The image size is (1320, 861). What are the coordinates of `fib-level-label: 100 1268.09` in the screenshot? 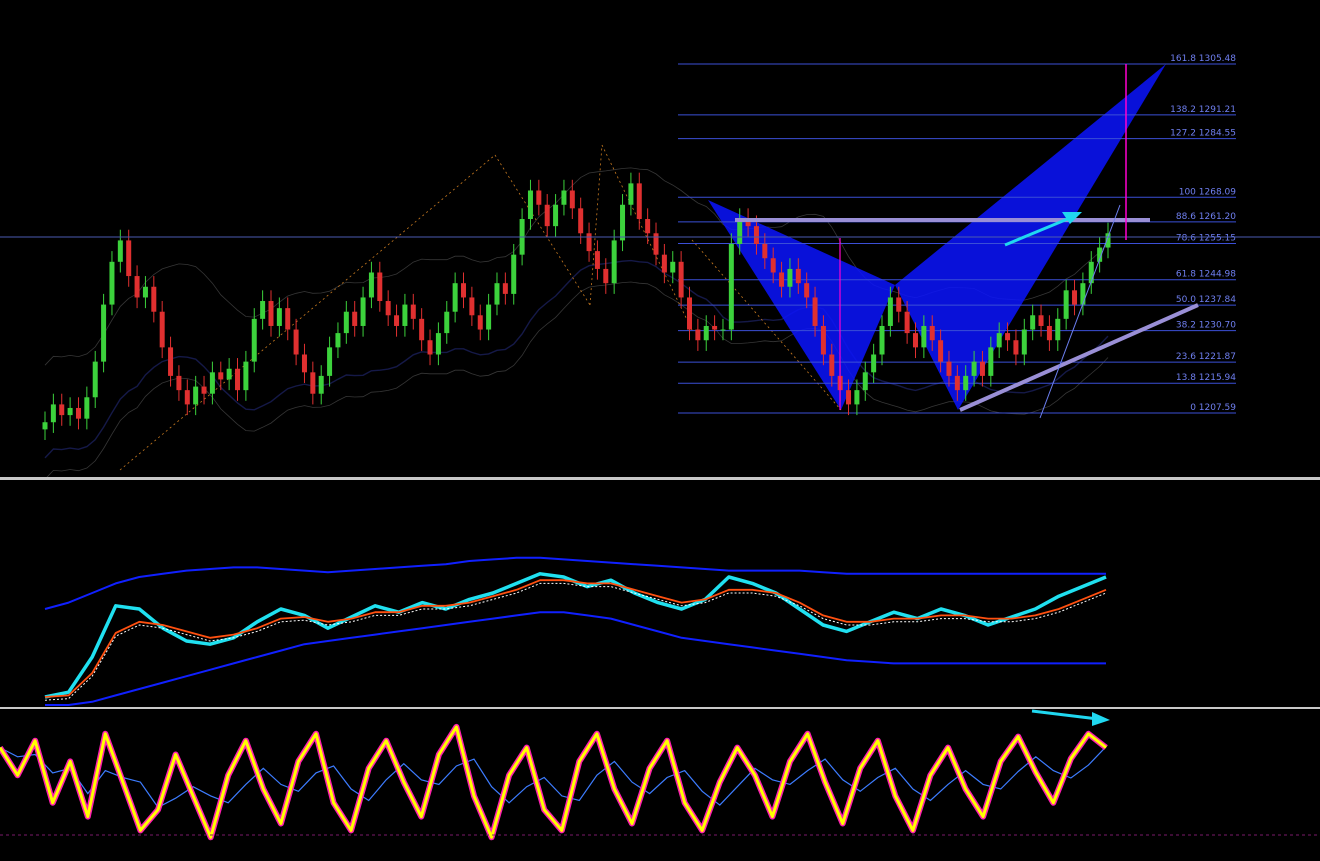 It's located at (1208, 192).